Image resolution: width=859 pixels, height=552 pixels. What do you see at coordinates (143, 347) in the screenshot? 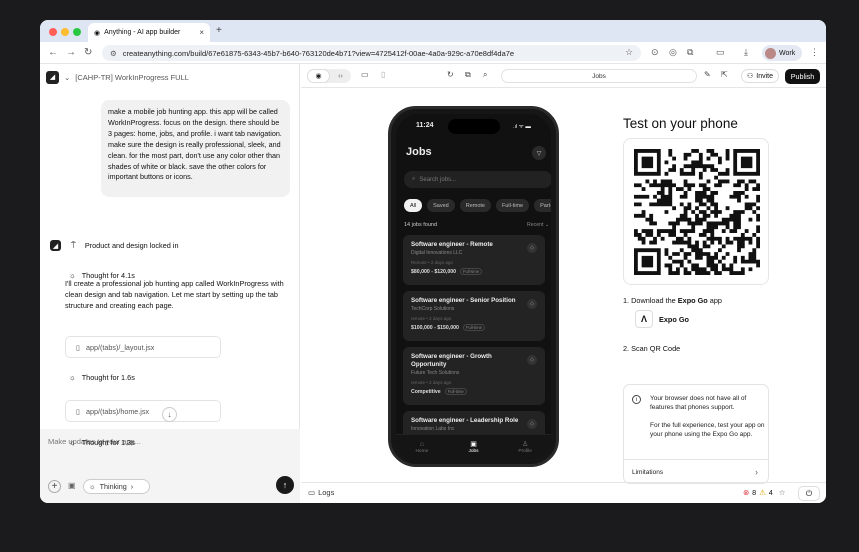
I see `file-chip-layout: ▯ app/(tabs)/_layout.jsx` at bounding box center [143, 347].